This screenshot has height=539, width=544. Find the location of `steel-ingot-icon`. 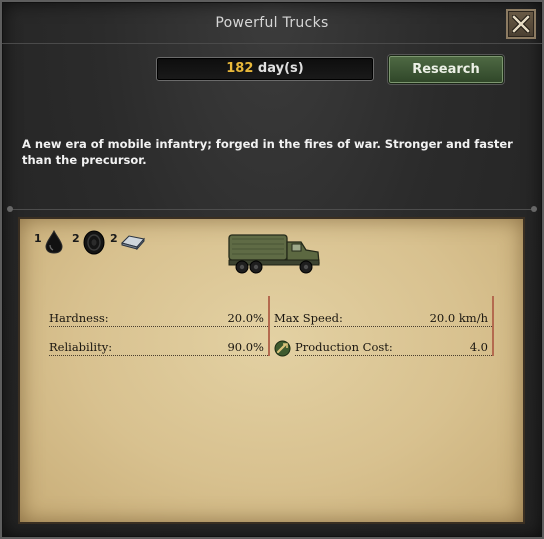

steel-ingot-icon is located at coordinates (133, 242).